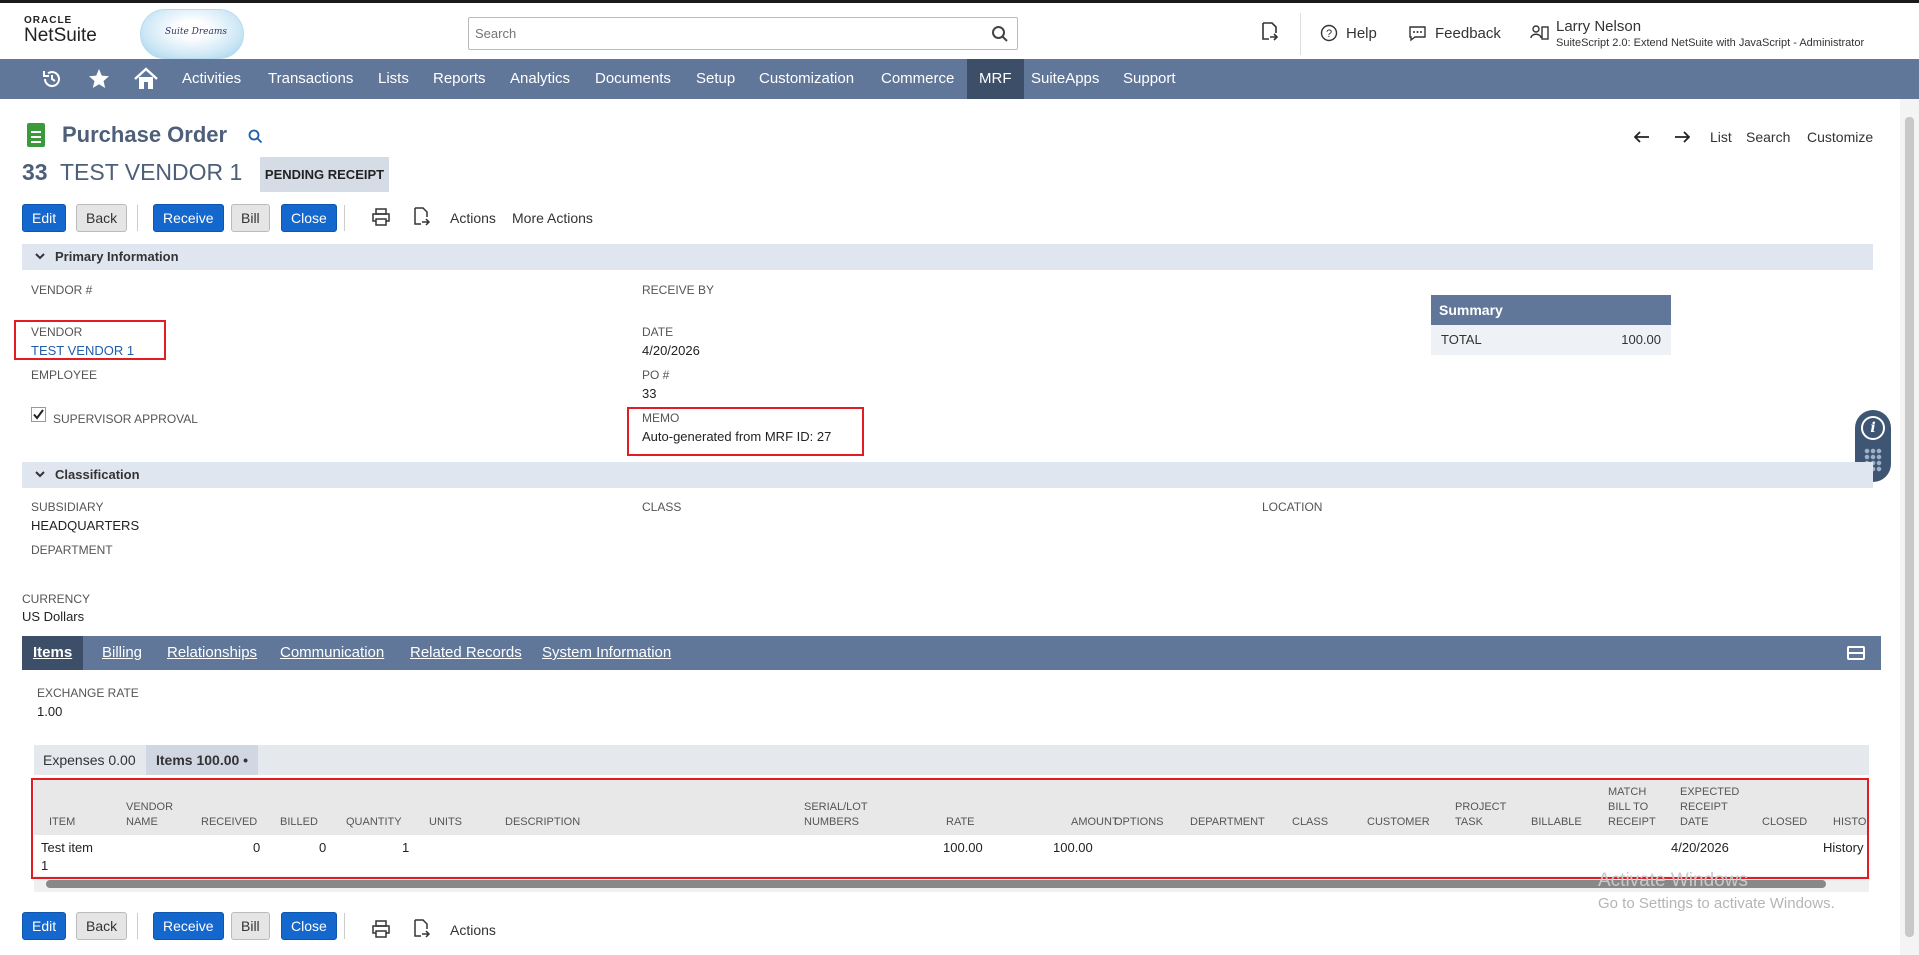 The height and width of the screenshot is (955, 1919). I want to click on tab-billing: Billing, so click(122, 653).